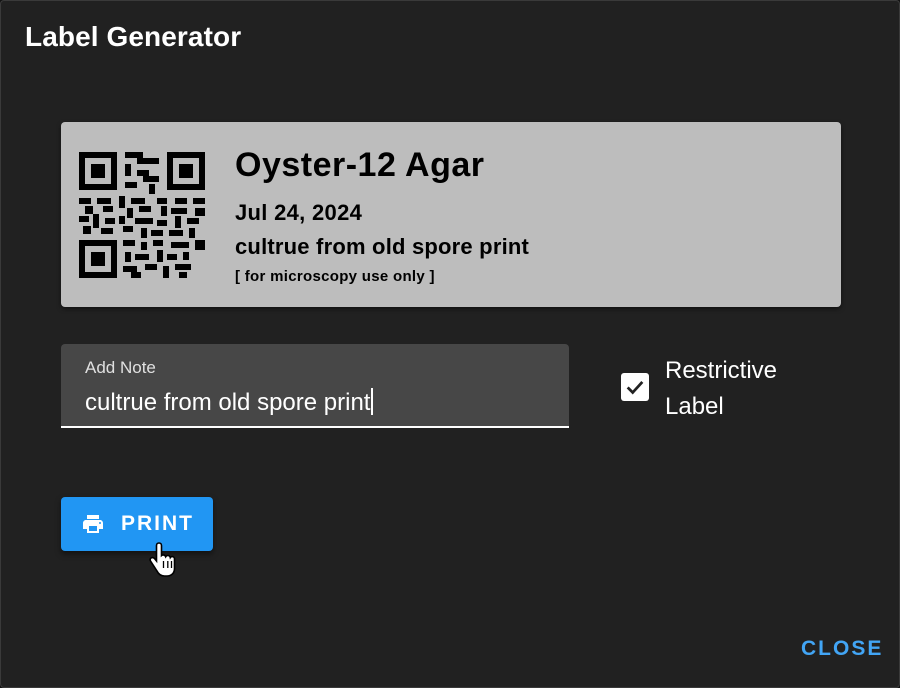  I want to click on label-note: cultrue from old spore print, so click(382, 246).